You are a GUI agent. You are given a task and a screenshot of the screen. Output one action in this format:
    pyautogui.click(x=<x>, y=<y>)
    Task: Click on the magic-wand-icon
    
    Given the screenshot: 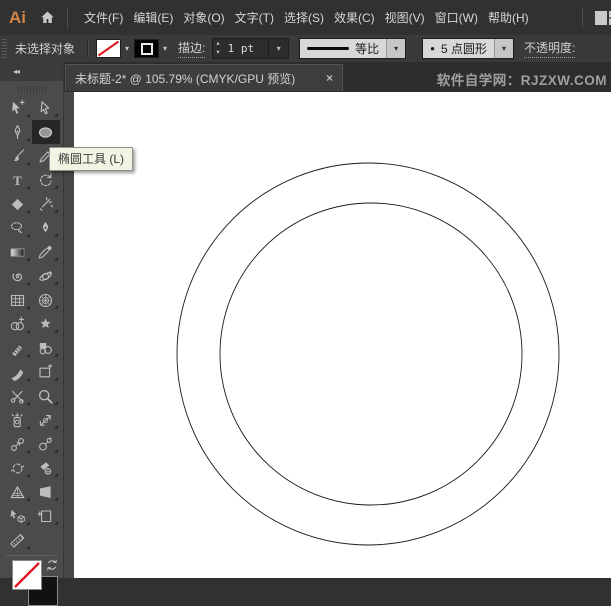 What is the action you would take?
    pyautogui.click(x=45, y=204)
    